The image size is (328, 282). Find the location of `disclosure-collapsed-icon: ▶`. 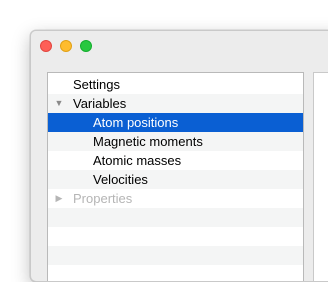

disclosure-collapsed-icon: ▶ is located at coordinates (59, 198).